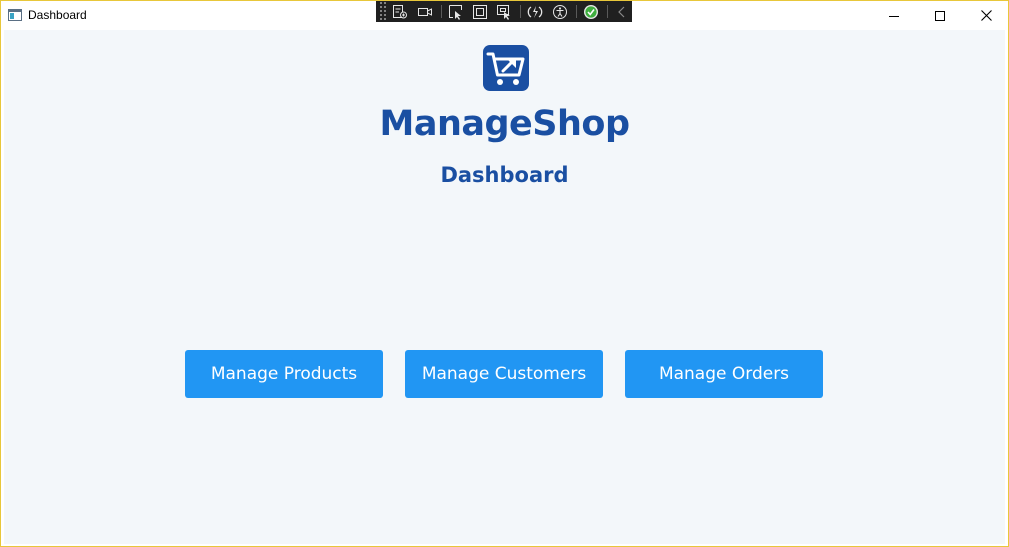 Image resolution: width=1009 pixels, height=547 pixels. I want to click on window-title: Dashboard, so click(57, 15).